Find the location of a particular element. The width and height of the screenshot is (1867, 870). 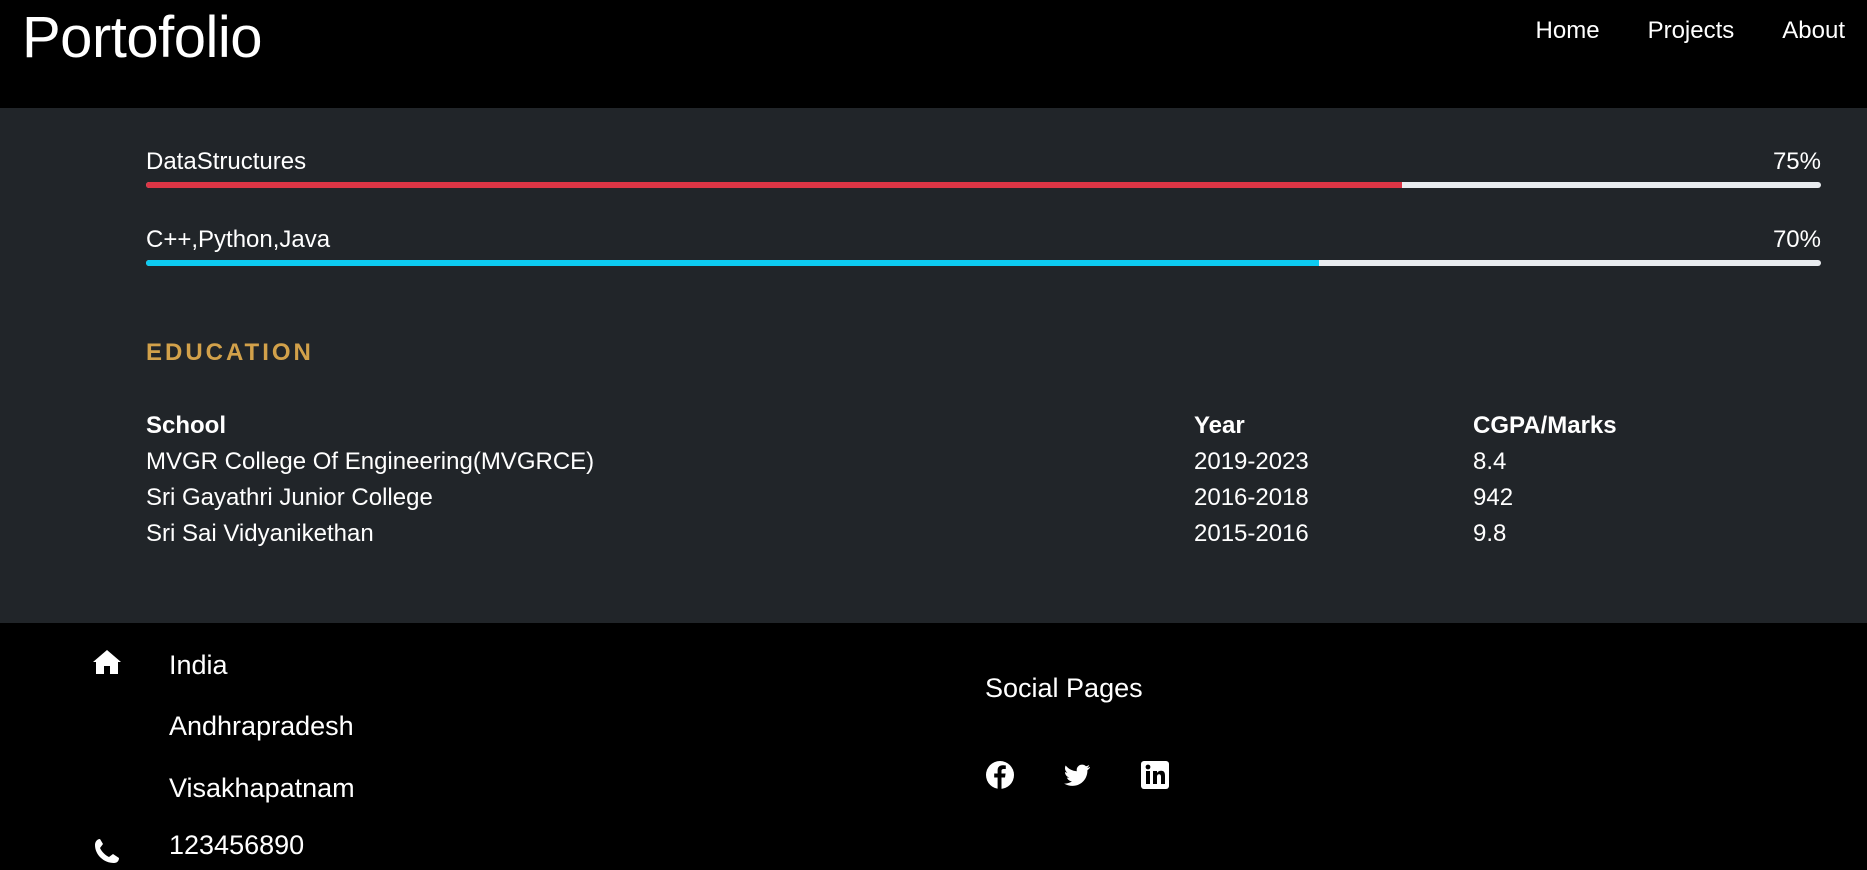

header-year: Year is located at coordinates (1219, 425).